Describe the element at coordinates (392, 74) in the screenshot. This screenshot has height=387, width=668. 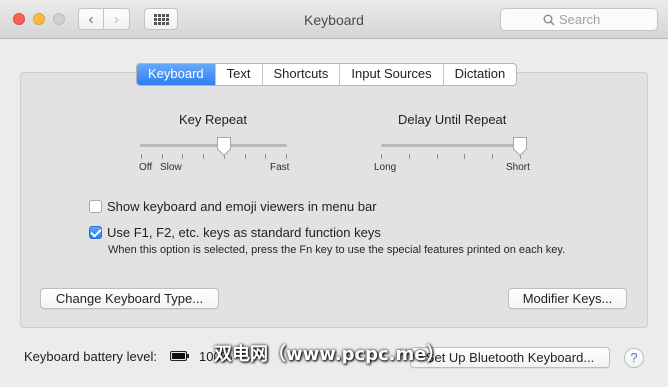
I see `tab-input-sources: Input Sources` at that location.